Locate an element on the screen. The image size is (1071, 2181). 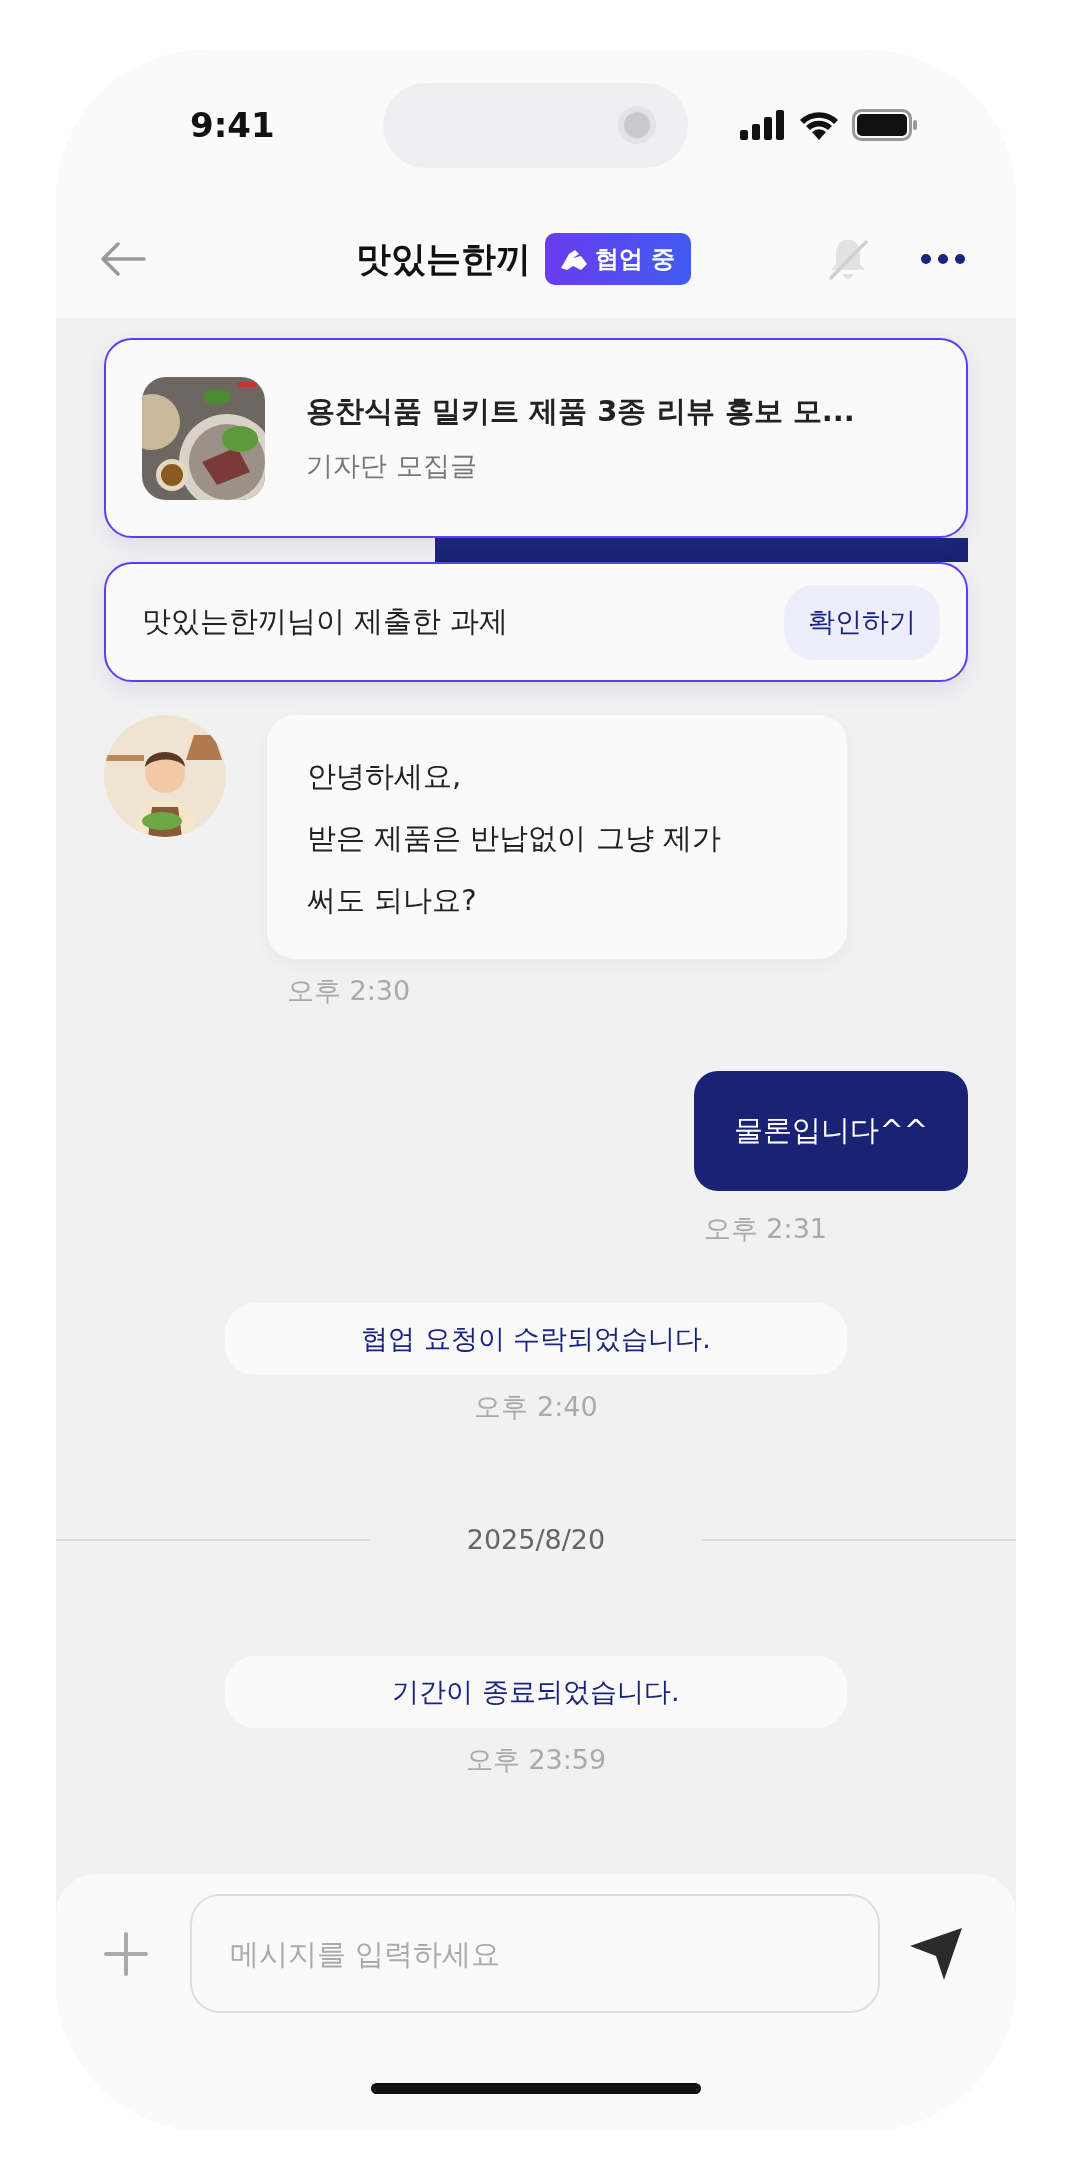
signal-icon is located at coordinates (763, 125).